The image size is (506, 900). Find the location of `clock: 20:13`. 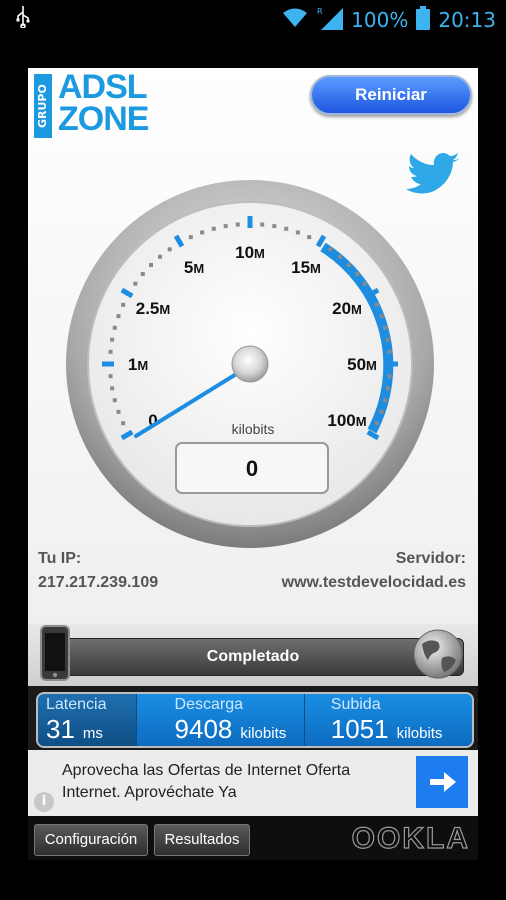

clock: 20:13 is located at coordinates (467, 20).